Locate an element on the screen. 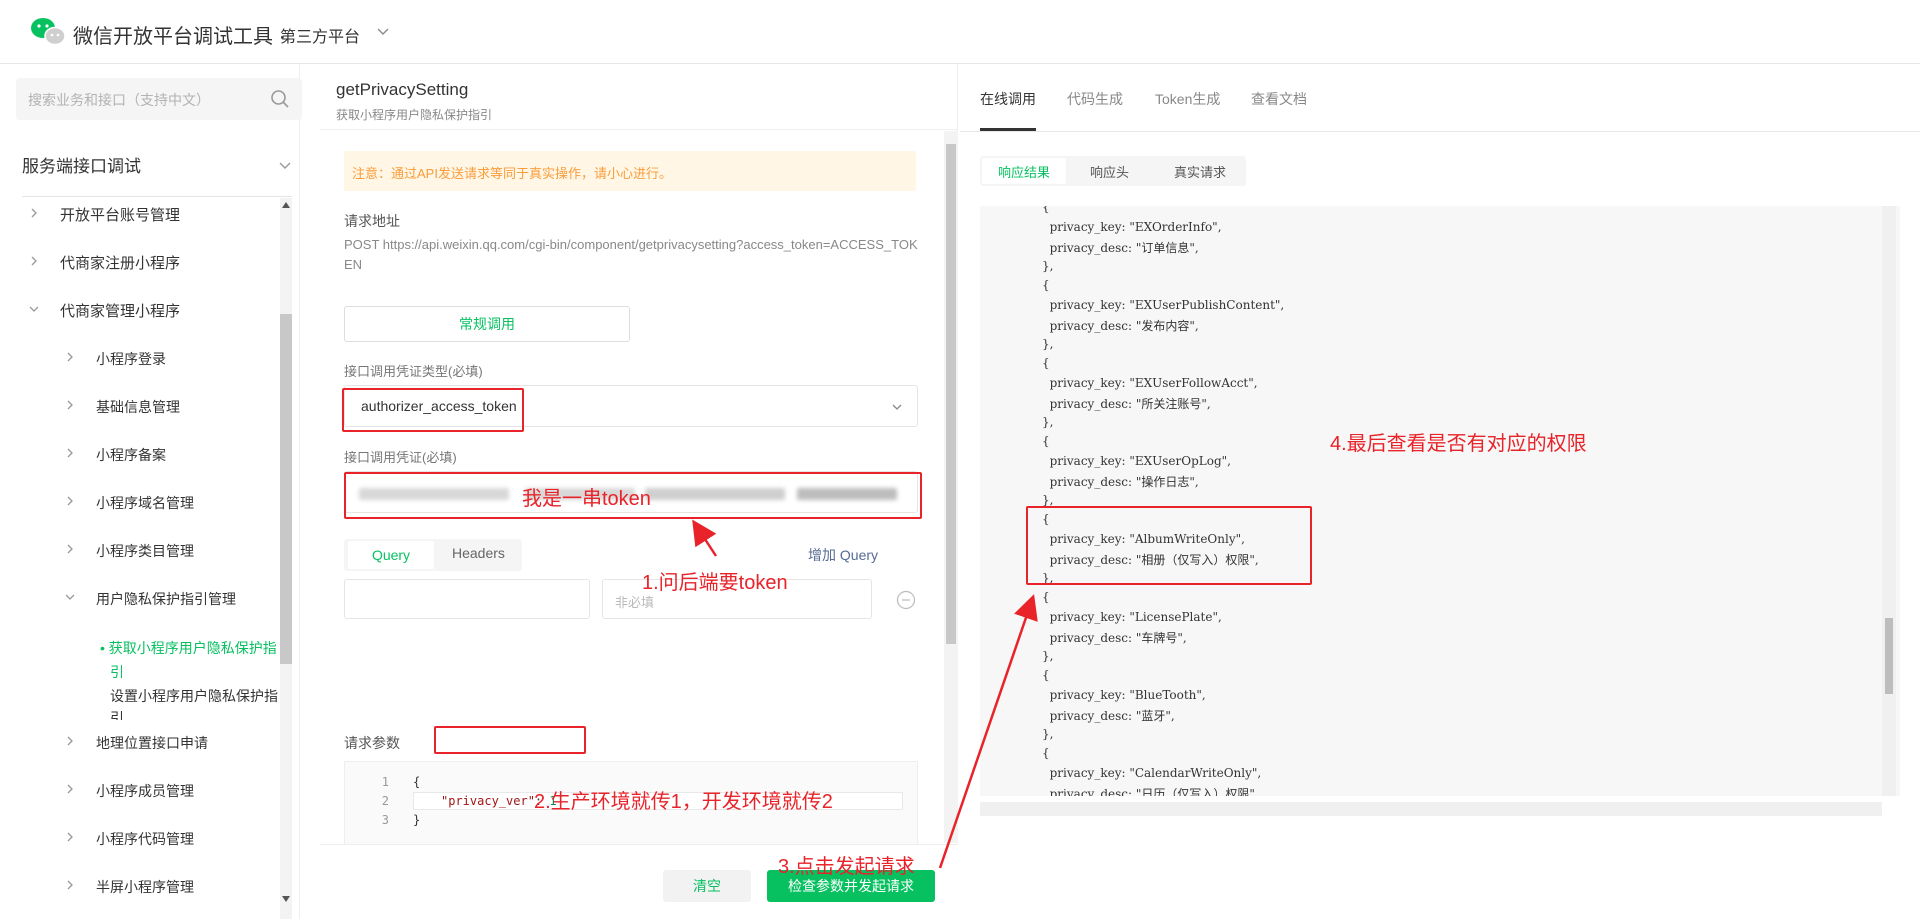  subtab-response: 响应结果 is located at coordinates (1024, 171).